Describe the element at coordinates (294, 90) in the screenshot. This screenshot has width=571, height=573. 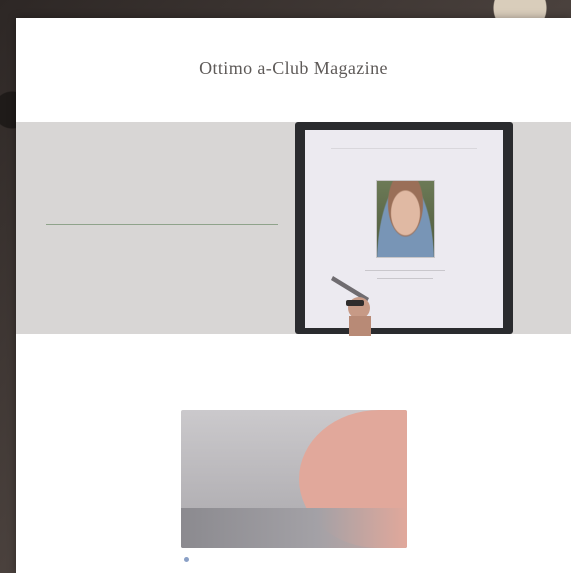
I see `main-nav` at that location.